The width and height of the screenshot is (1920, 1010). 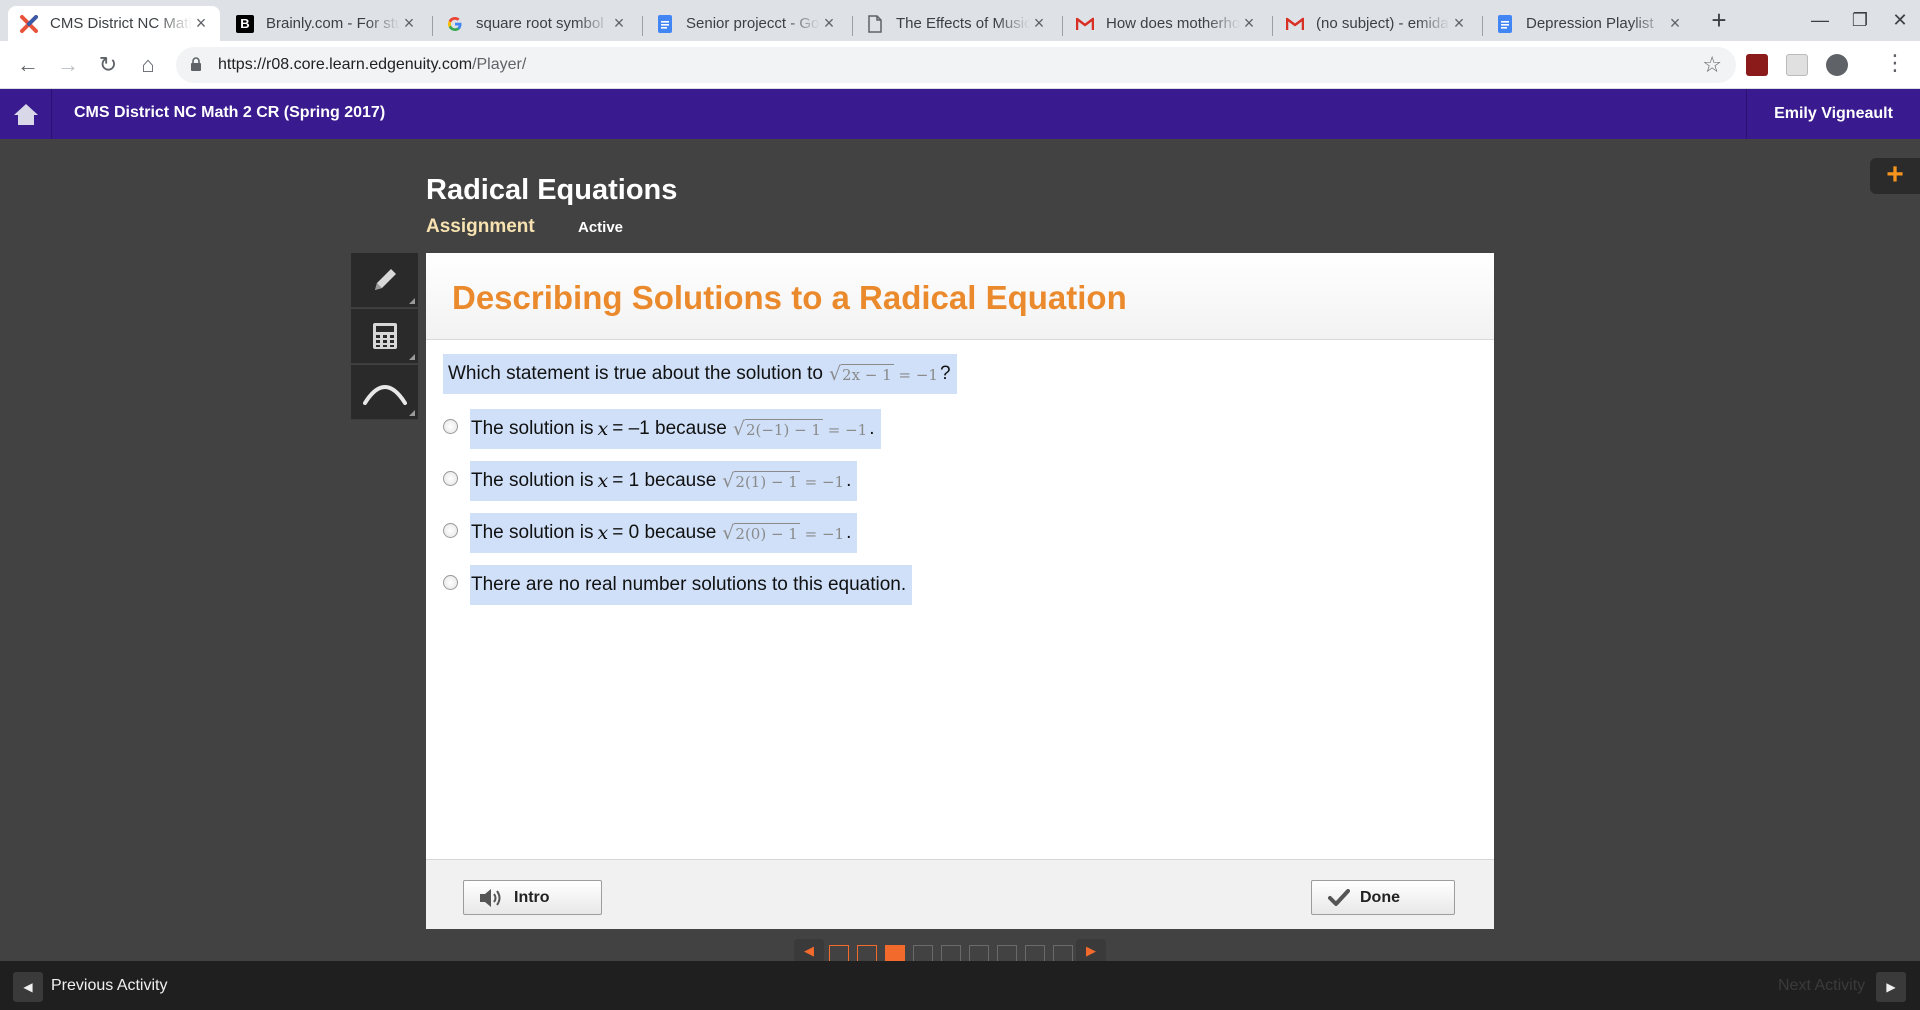 What do you see at coordinates (1757, 65) in the screenshot?
I see `acrobat-extension-icon` at bounding box center [1757, 65].